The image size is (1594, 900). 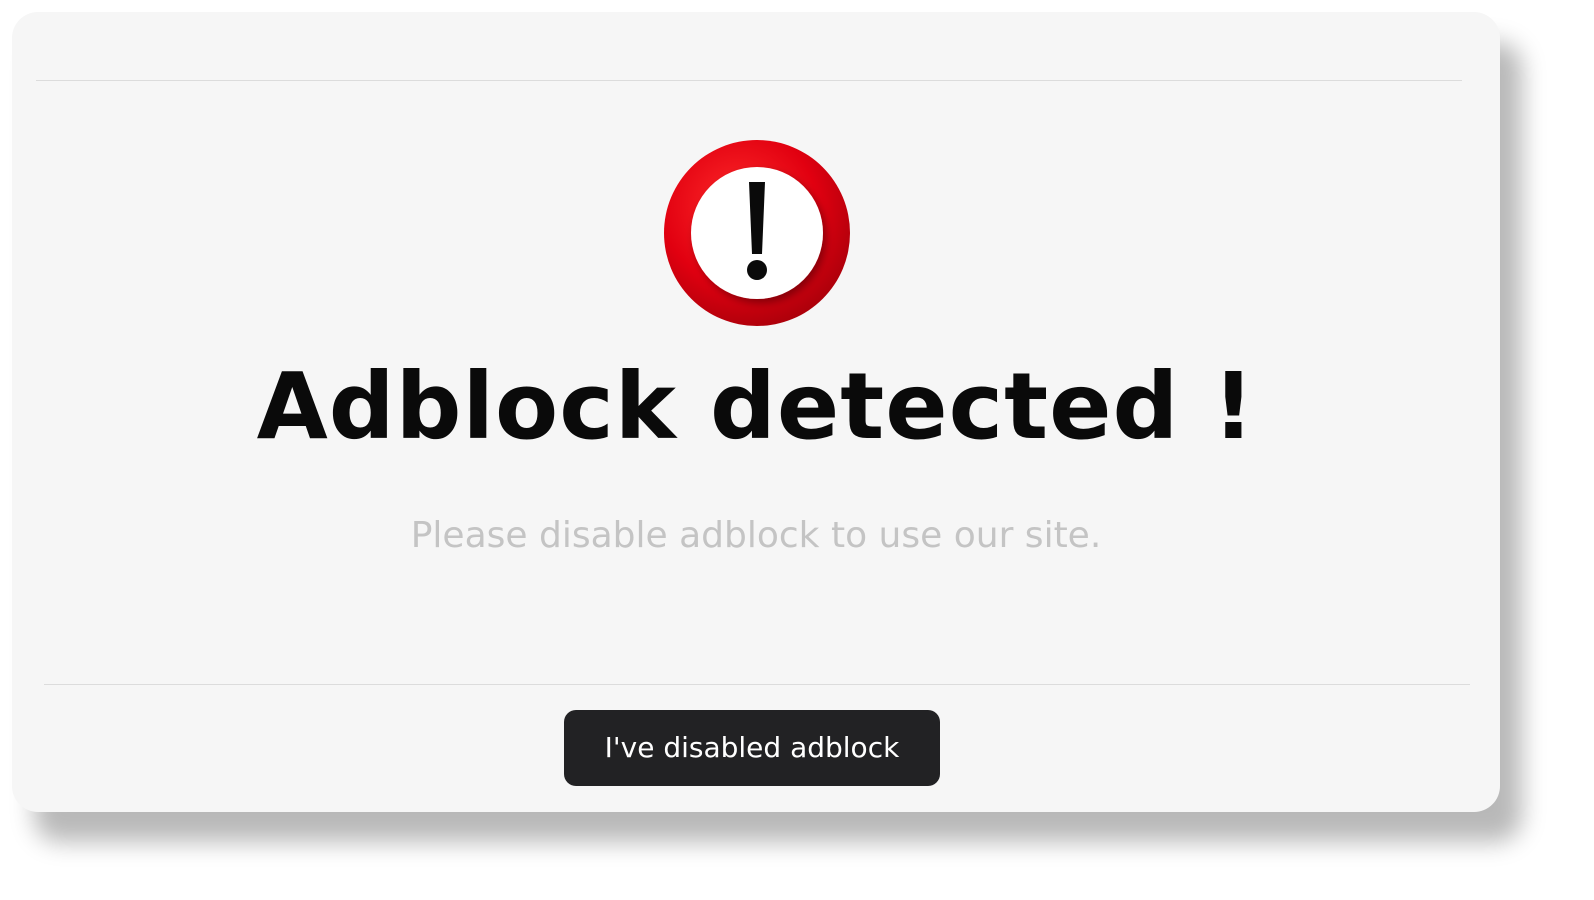 I want to click on disable-adblock-message: Please disable adblock to use our site., so click(x=756, y=535).